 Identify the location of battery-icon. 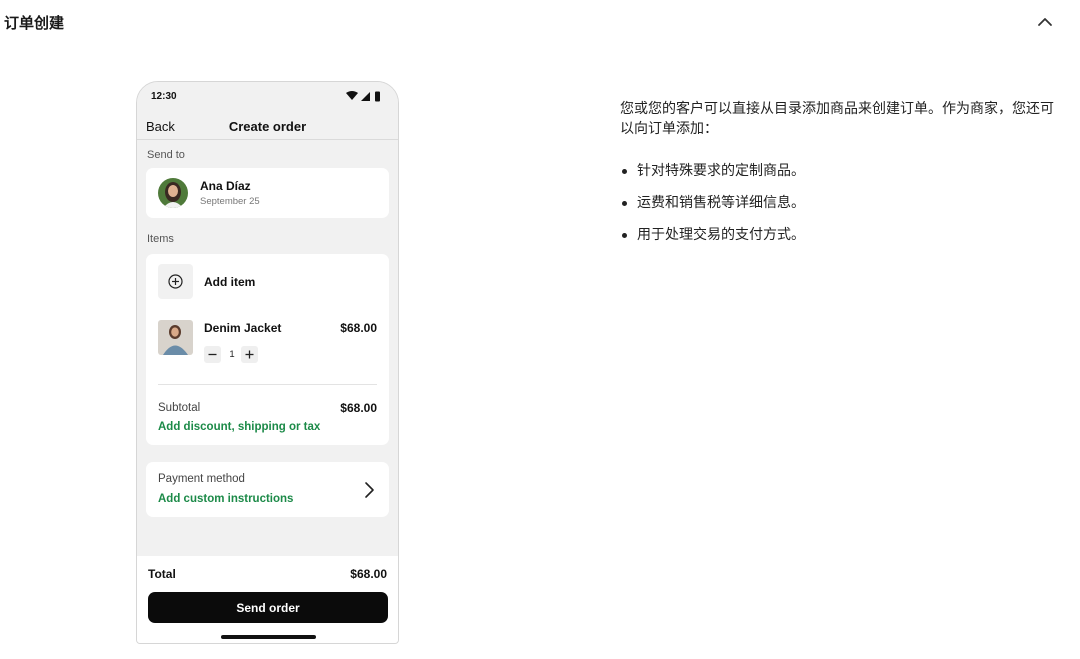
(377, 96).